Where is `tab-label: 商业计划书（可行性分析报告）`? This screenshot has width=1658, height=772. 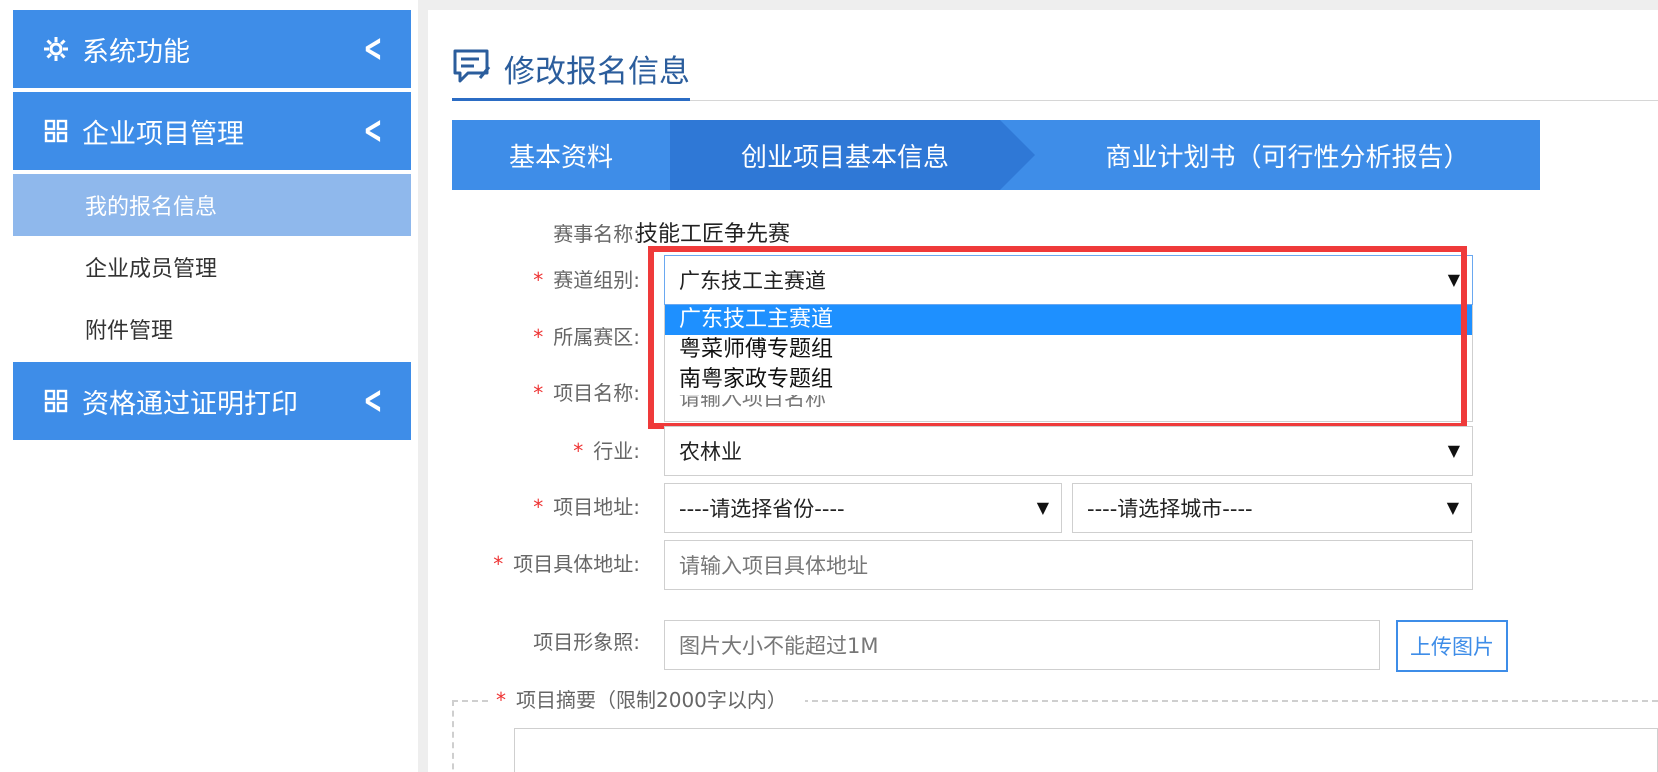
tab-label: 商业计划书（可行性分析报告） is located at coordinates (1287, 157).